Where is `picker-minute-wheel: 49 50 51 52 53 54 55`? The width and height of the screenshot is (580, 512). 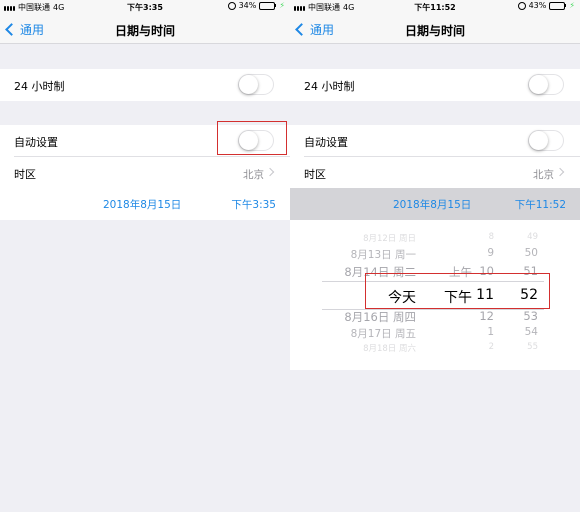 picker-minute-wheel: 49 50 51 52 53 54 55 is located at coordinates (435, 295).